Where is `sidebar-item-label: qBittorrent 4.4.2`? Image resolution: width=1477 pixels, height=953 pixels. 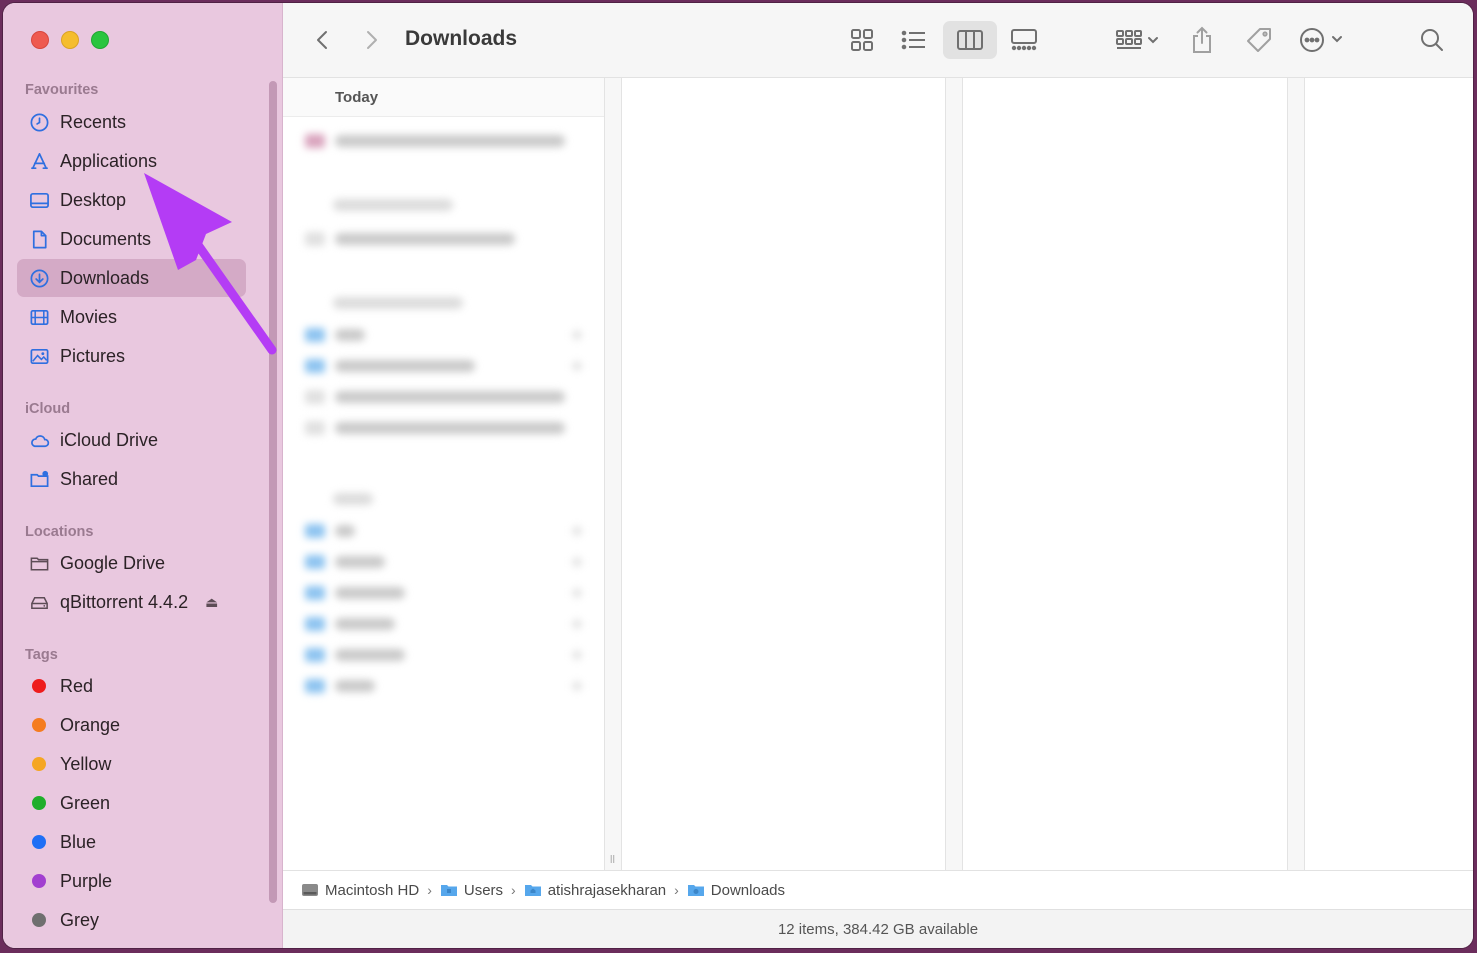 sidebar-item-label: qBittorrent 4.4.2 is located at coordinates (124, 601).